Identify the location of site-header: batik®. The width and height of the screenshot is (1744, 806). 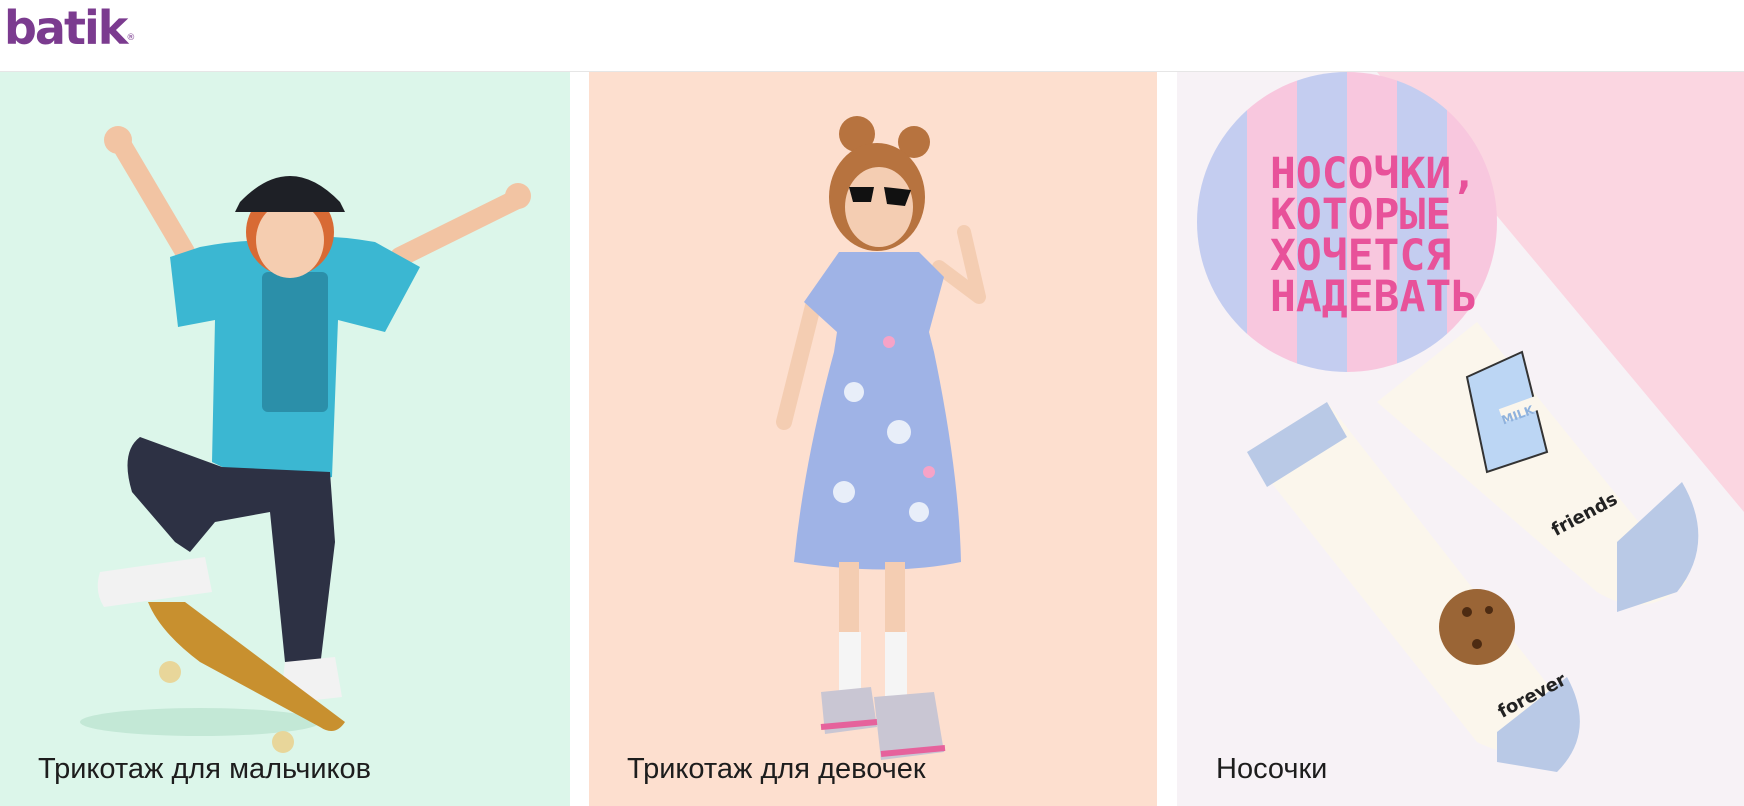
(872, 36).